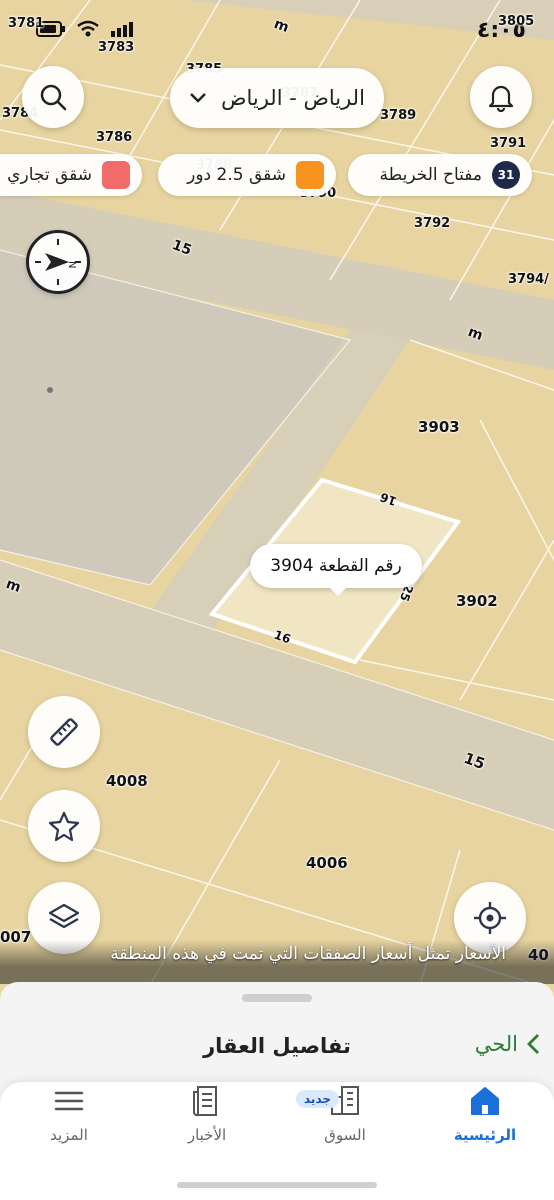  I want to click on nav-more-label: المزيد, so click(69, 1135).